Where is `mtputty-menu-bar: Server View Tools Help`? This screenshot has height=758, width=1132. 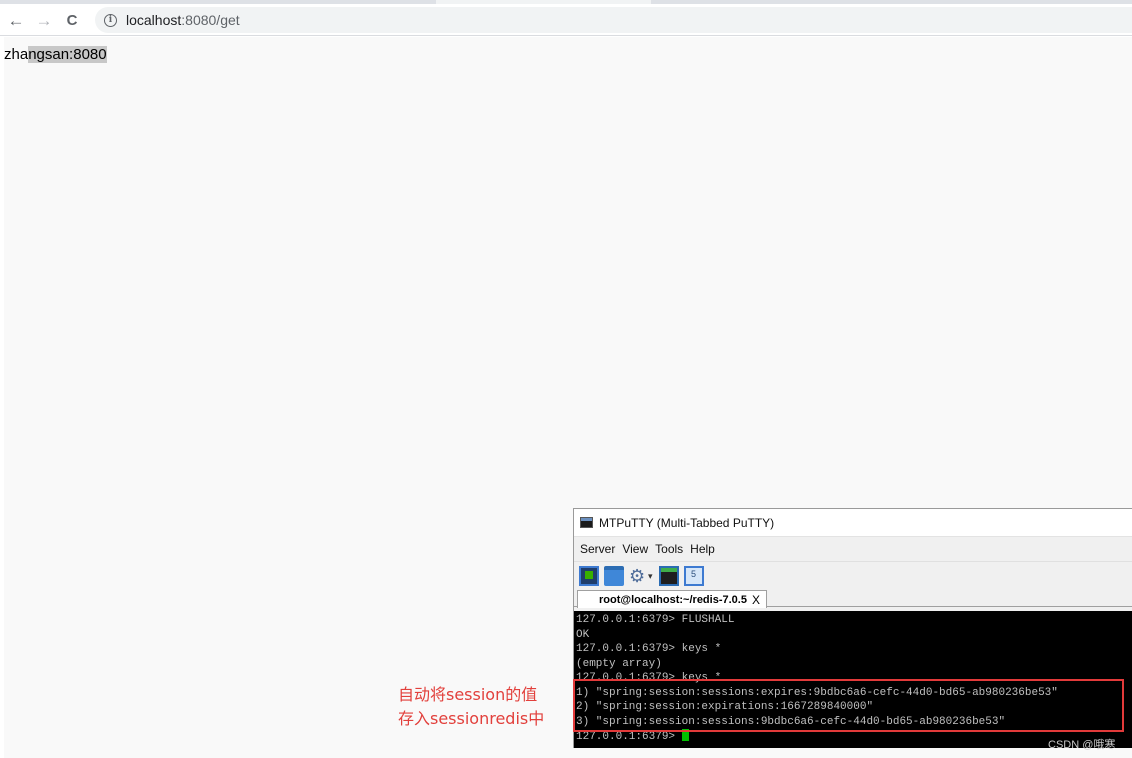
mtputty-menu-bar: Server View Tools Help is located at coordinates (853, 549).